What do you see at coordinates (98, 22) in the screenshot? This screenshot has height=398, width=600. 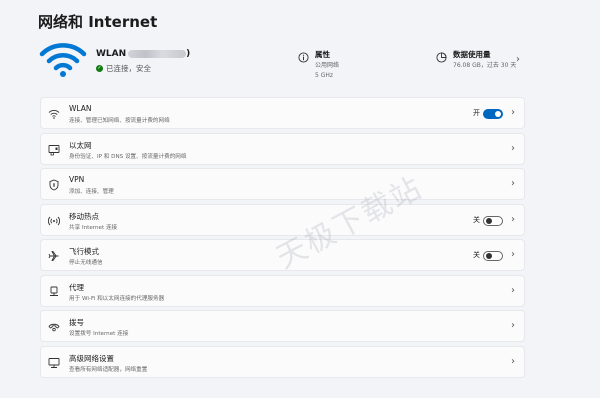 I see `page-title: 网络和 Internet` at bounding box center [98, 22].